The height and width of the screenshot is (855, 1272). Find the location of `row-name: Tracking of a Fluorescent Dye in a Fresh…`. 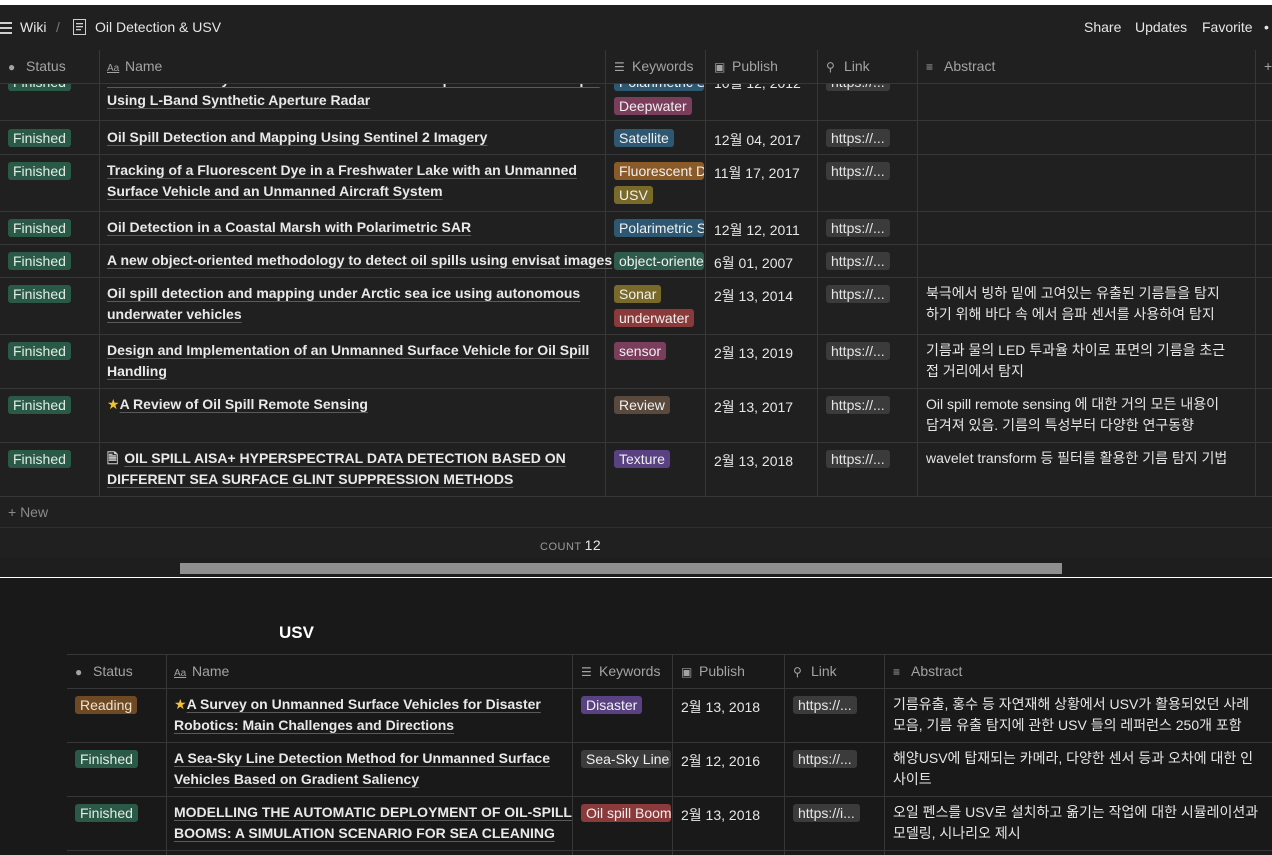

row-name: Tracking of a Fluorescent Dye in a Fresh… is located at coordinates (342, 181).